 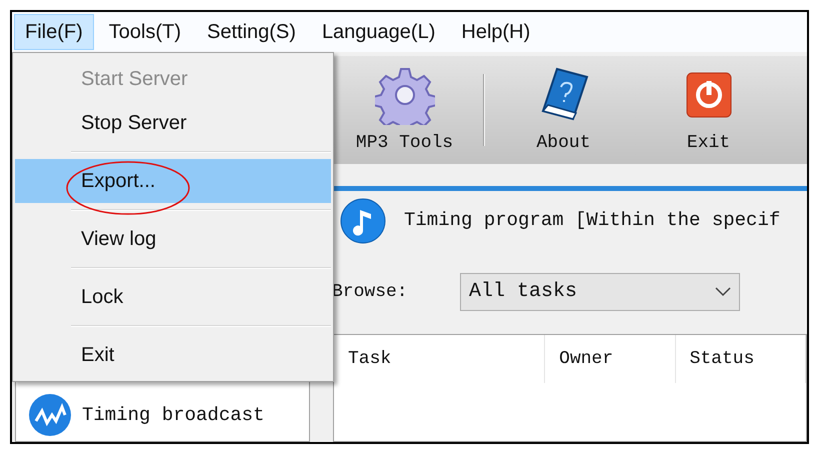 I want to click on menu-item: Tools(T), so click(x=145, y=32).